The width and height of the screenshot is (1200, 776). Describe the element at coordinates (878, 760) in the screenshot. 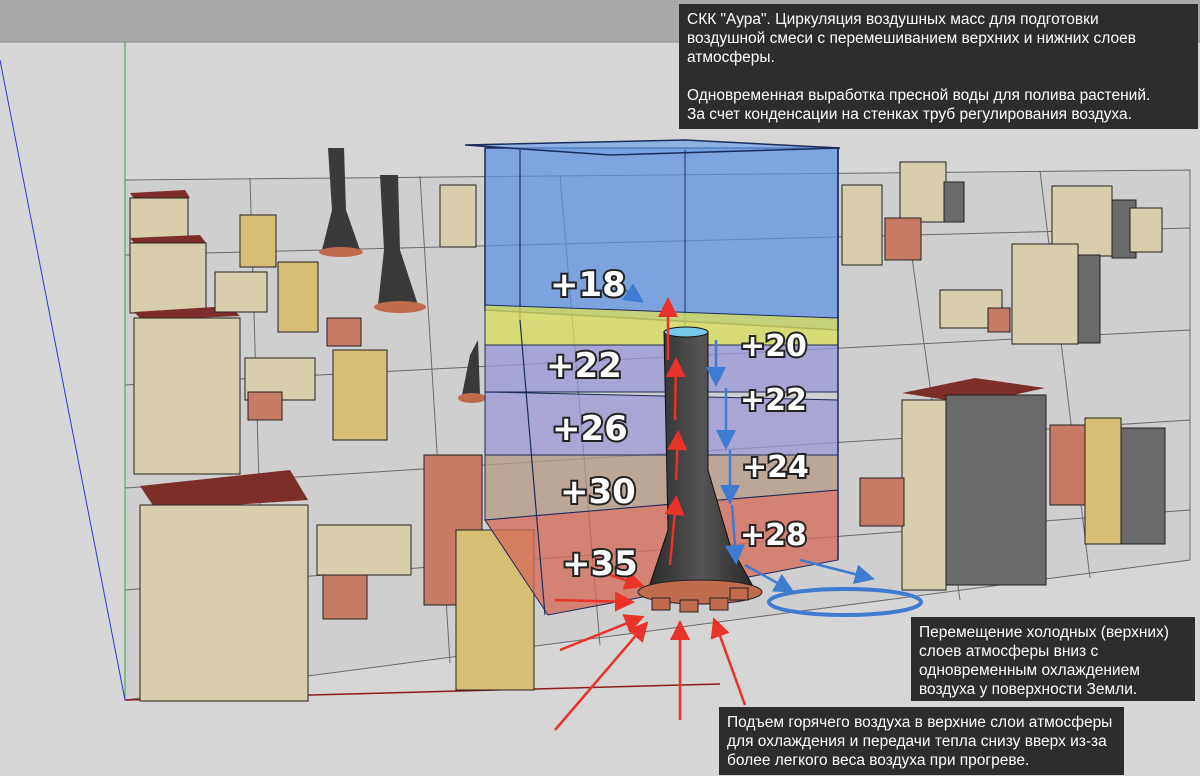

I see `annotation-bottom-line-3: более легкого веса воздуха при прогреве.` at that location.